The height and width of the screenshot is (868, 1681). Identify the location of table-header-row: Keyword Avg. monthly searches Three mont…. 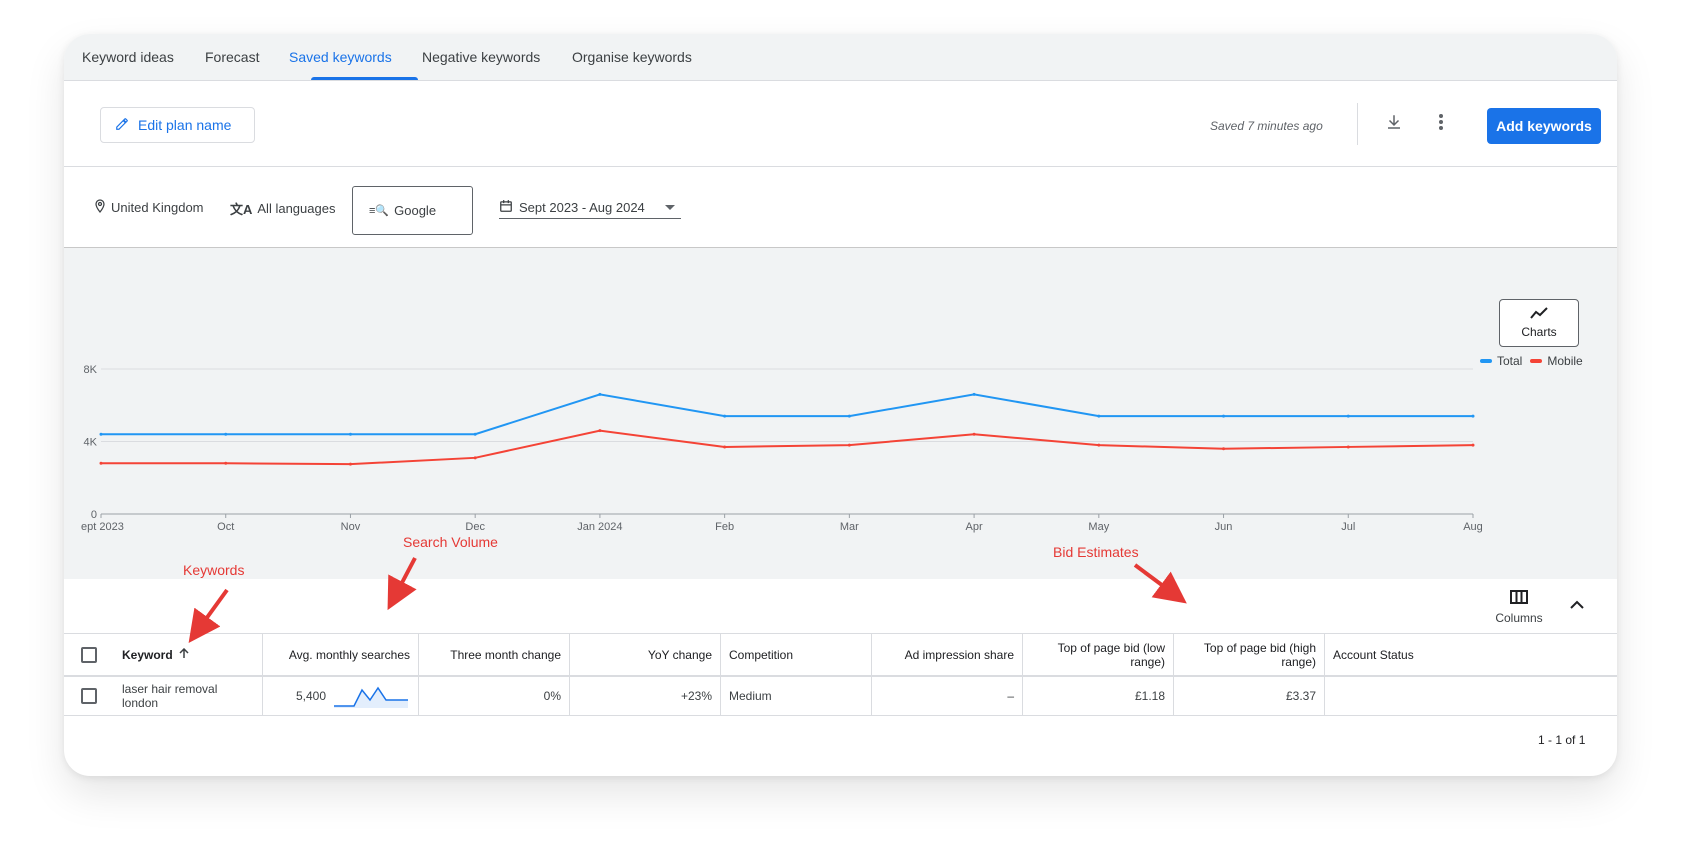
(840, 655).